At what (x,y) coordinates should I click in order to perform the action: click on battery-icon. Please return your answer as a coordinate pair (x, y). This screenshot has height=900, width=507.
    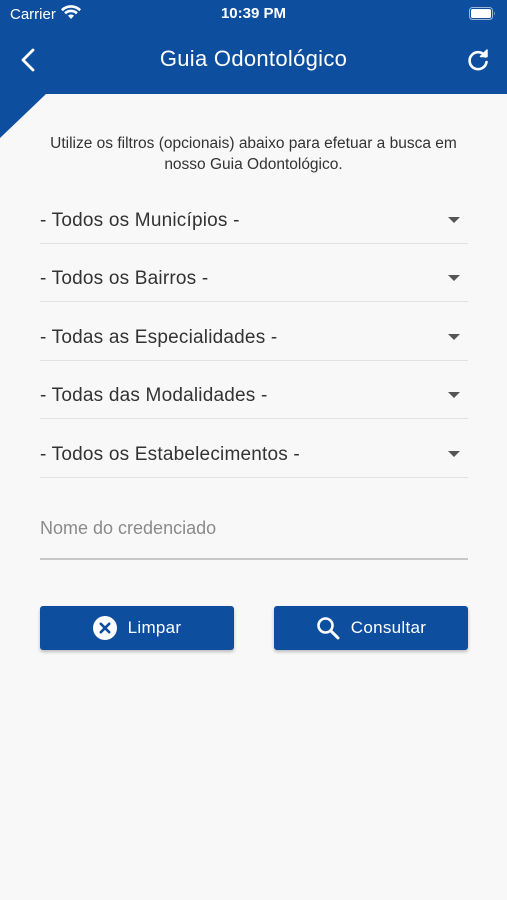
    Looking at the image, I should click on (482, 15).